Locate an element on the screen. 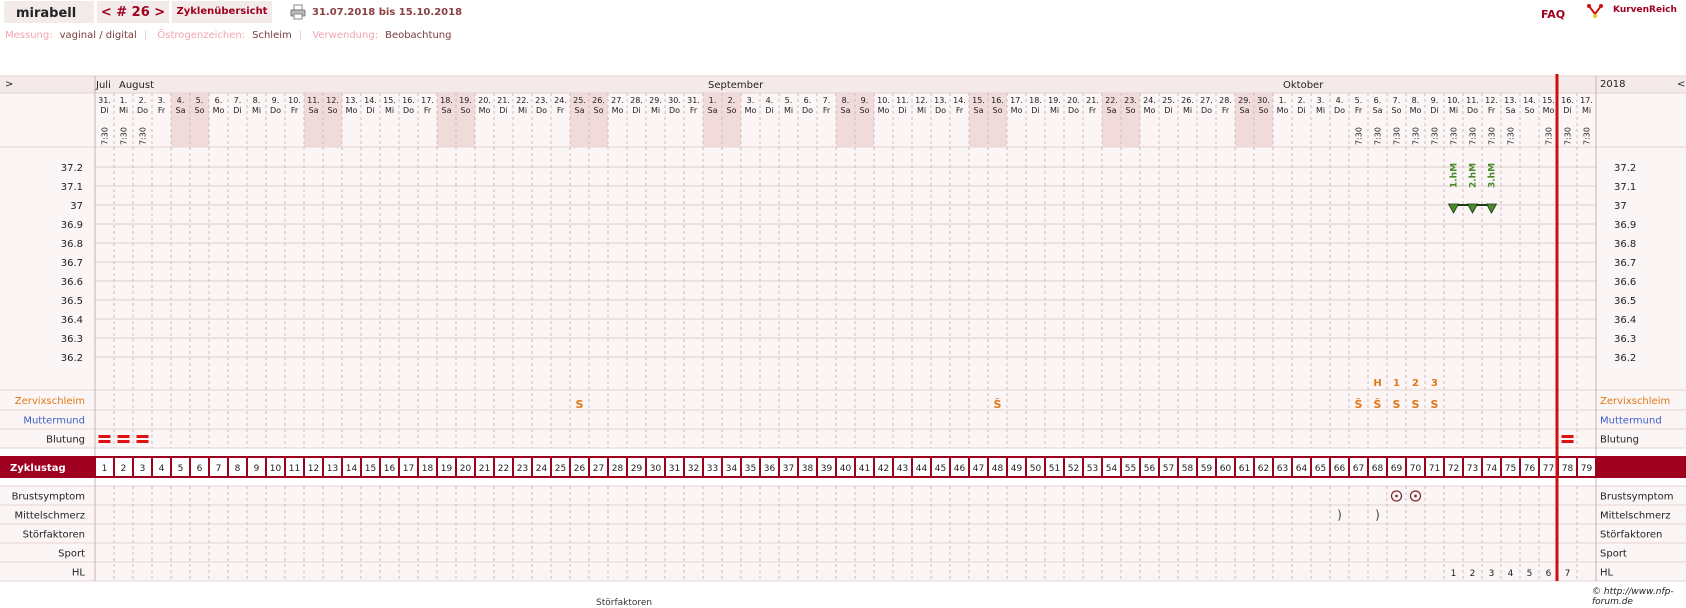 The width and height of the screenshot is (1686, 608). temp-axis-label-right: 36.2 is located at coordinates (1625, 358).